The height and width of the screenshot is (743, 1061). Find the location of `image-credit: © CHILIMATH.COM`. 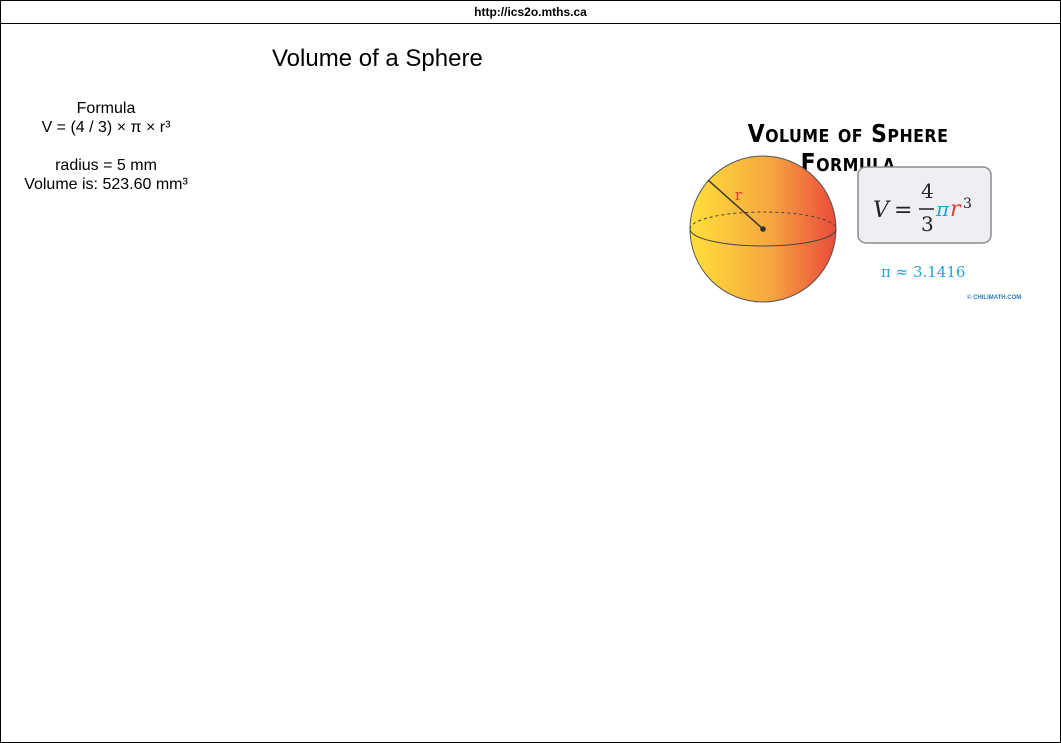

image-credit: © CHILIMATH.COM is located at coordinates (994, 297).